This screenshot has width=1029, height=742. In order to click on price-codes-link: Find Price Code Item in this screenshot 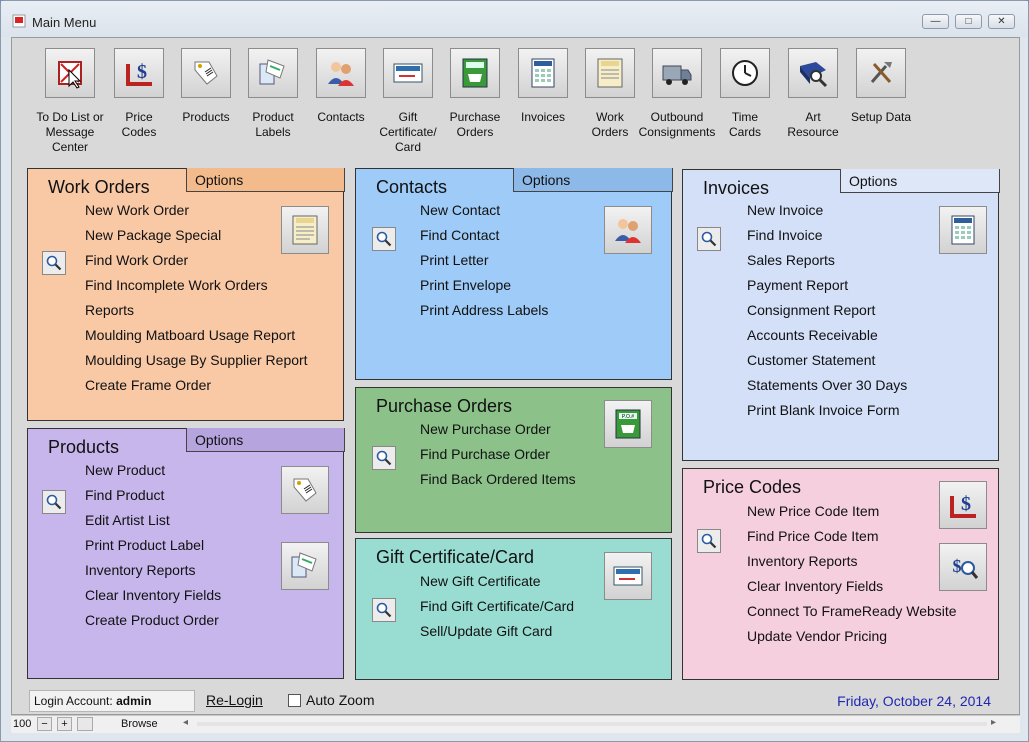, I will do `click(813, 536)`.